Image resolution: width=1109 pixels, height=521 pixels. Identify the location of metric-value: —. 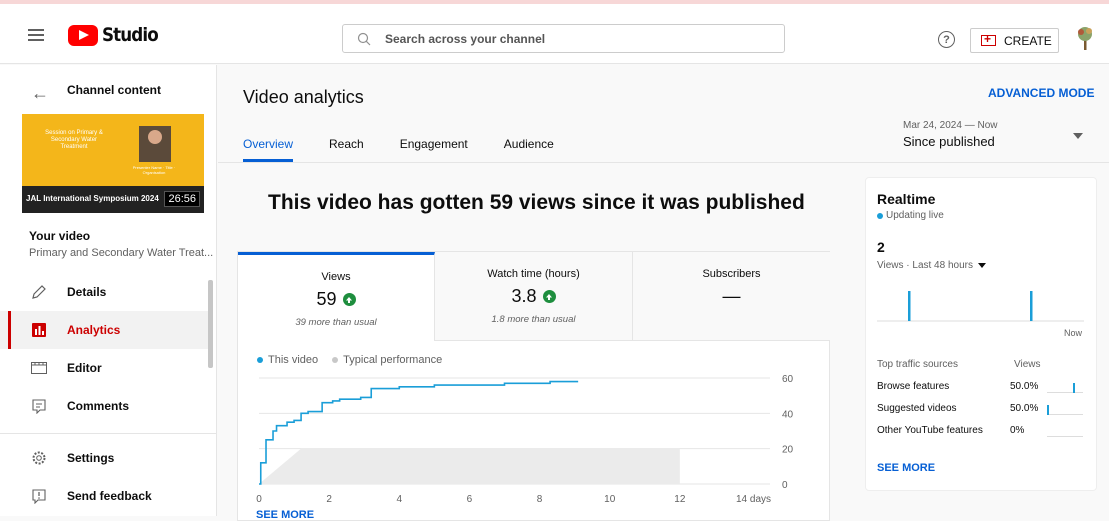
(731, 296).